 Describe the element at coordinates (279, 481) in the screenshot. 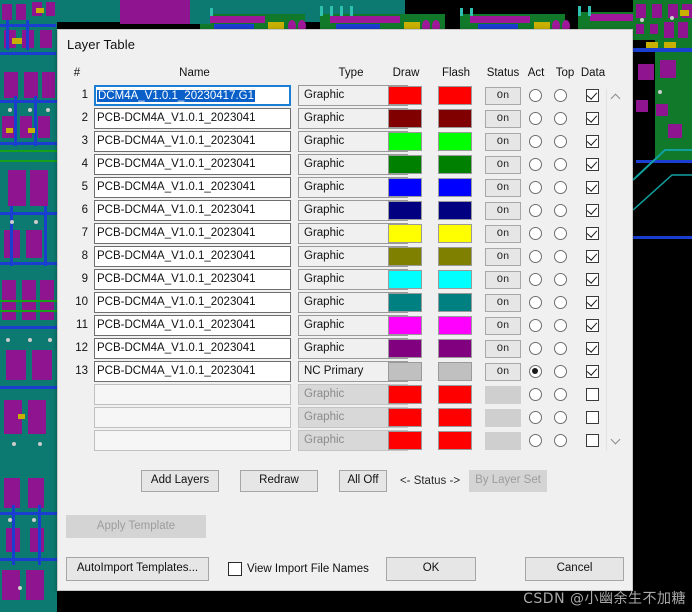

I see `redraw-button: Redraw` at that location.